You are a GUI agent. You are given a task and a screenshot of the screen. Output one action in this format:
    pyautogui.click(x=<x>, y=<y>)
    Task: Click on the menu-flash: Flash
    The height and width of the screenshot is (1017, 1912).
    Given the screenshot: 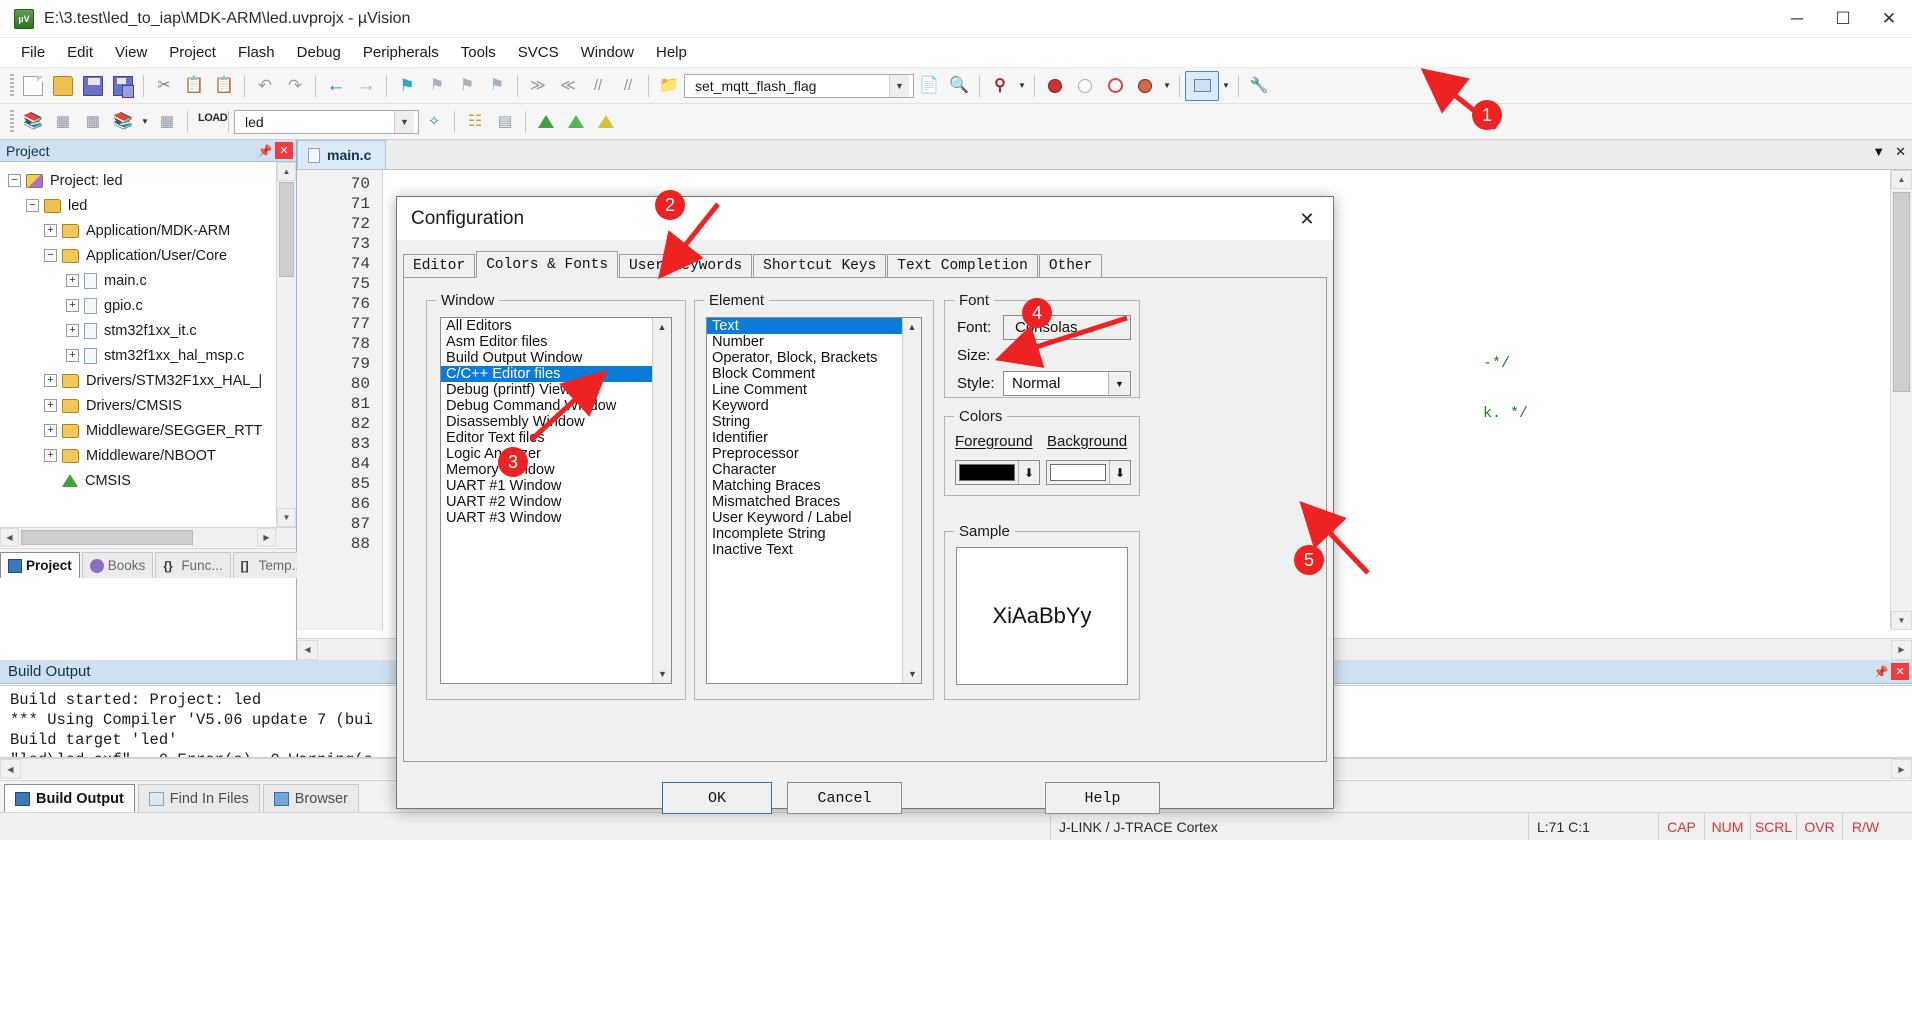 What is the action you would take?
    pyautogui.click(x=256, y=52)
    